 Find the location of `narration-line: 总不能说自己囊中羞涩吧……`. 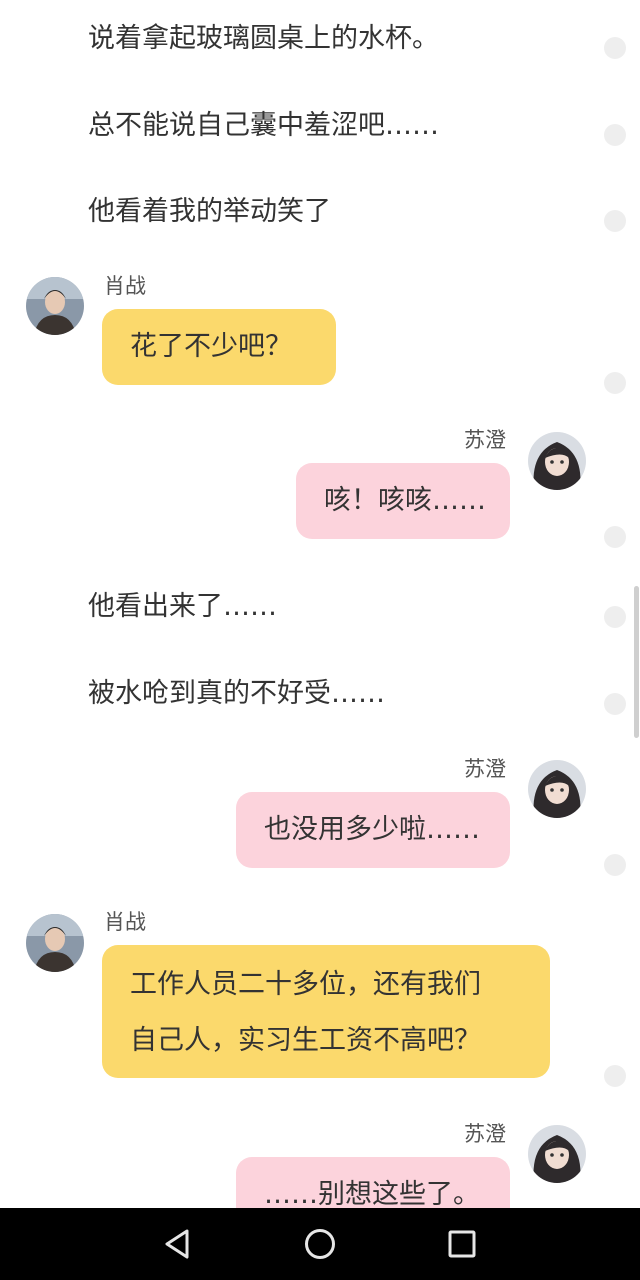

narration-line: 总不能说自己囊中羞涩吧…… is located at coordinates (263, 125).